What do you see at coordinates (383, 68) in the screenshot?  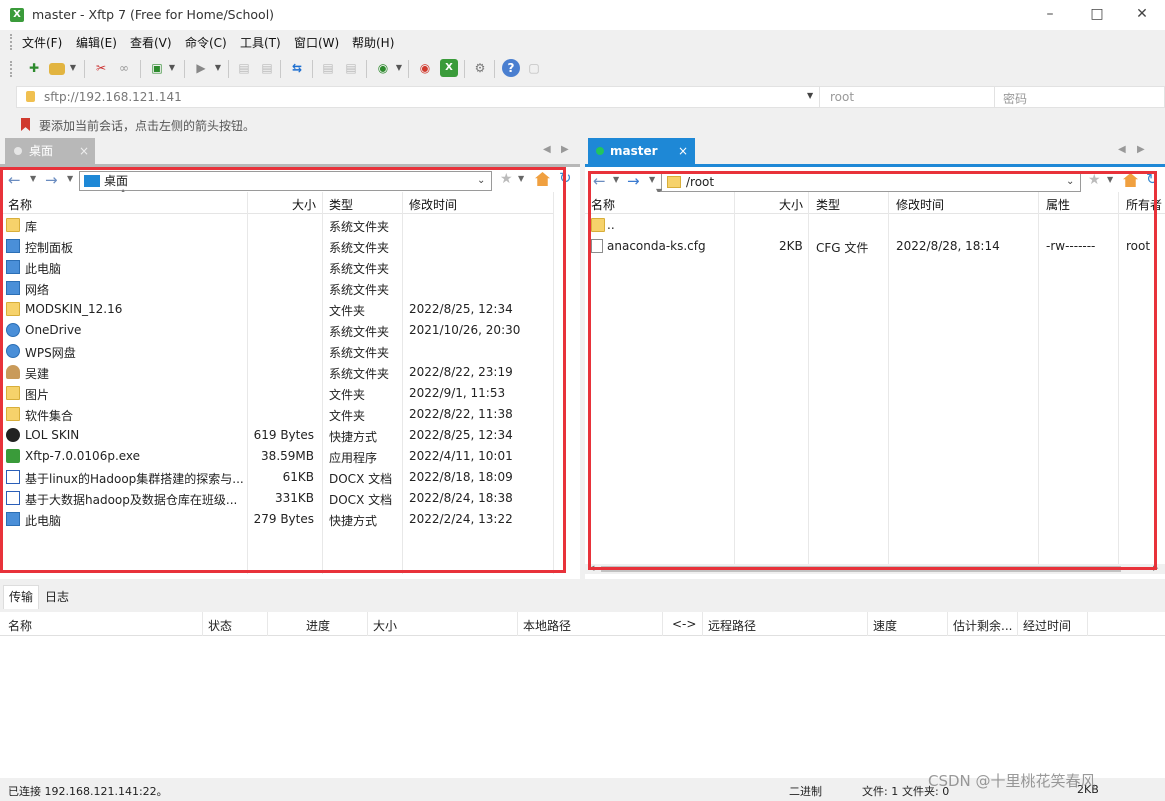 I see `globe-icon: ◉` at bounding box center [383, 68].